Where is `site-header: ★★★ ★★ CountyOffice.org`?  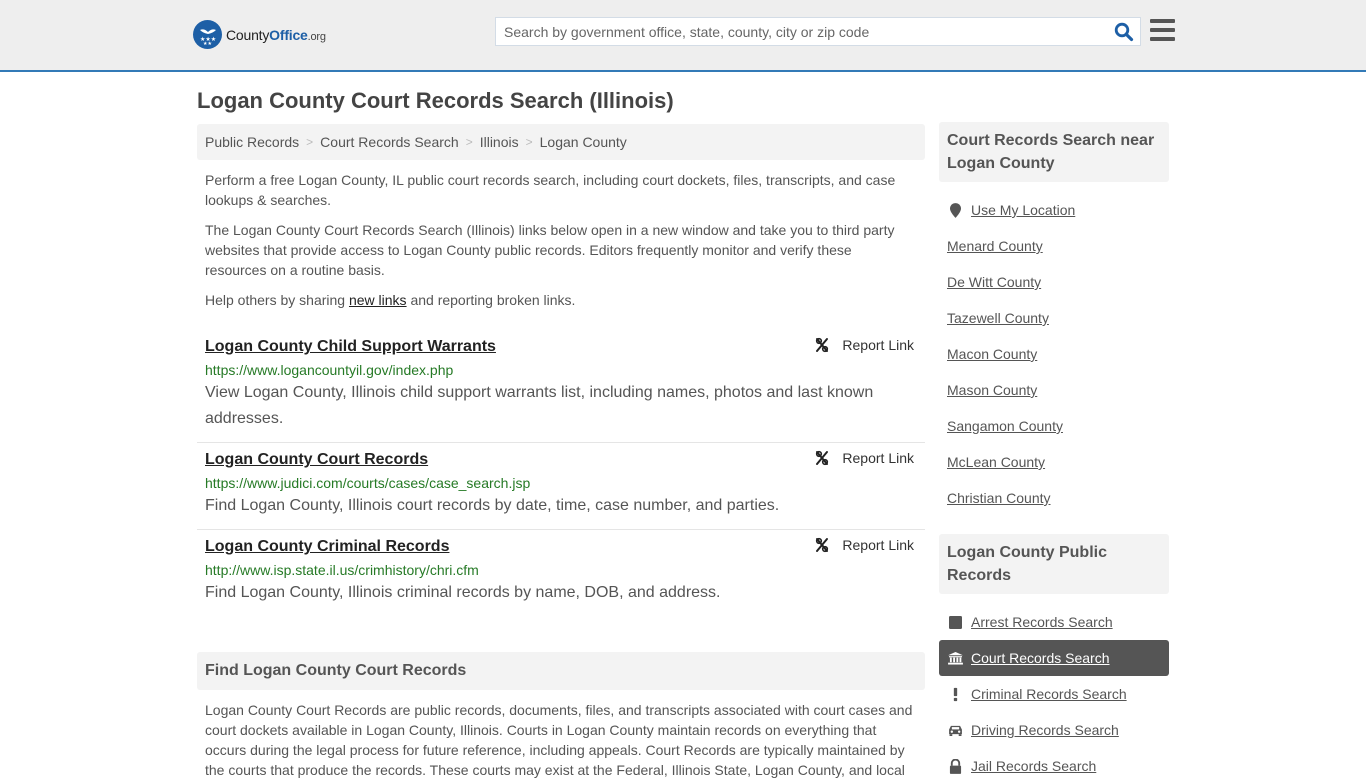
site-header: ★★★ ★★ CountyOffice.org is located at coordinates (683, 36).